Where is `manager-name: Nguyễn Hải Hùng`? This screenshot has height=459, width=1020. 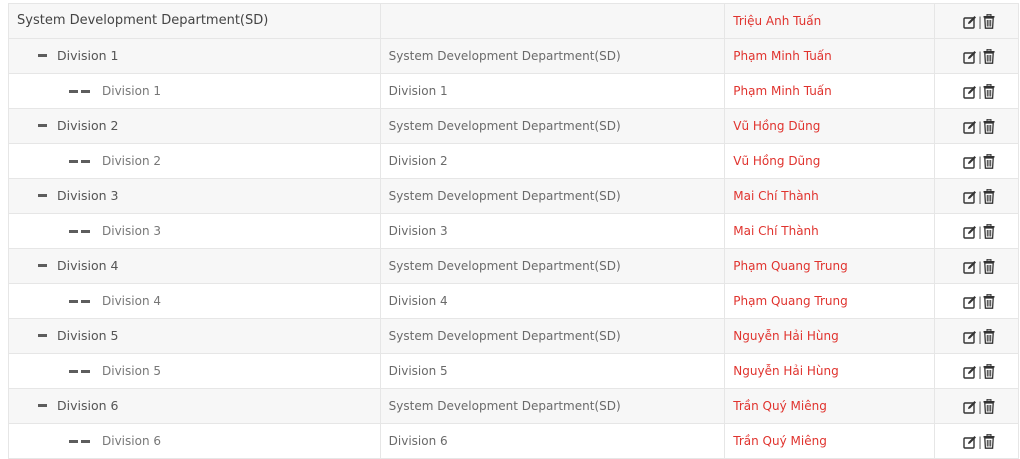 manager-name: Nguyễn Hải Hùng is located at coordinates (786, 336).